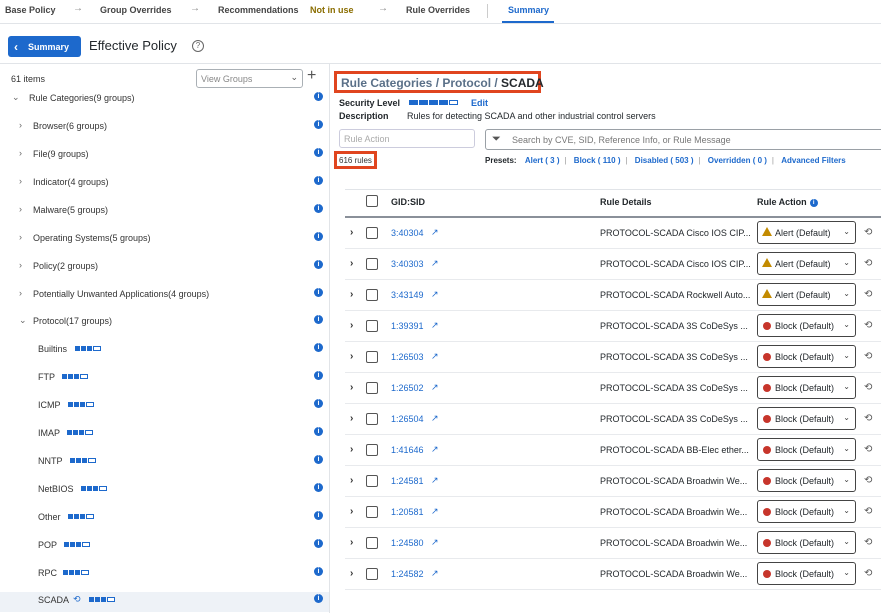 The height and width of the screenshot is (613, 881). What do you see at coordinates (164, 435) in the screenshot?
I see `tree-item: IMAP i` at bounding box center [164, 435].